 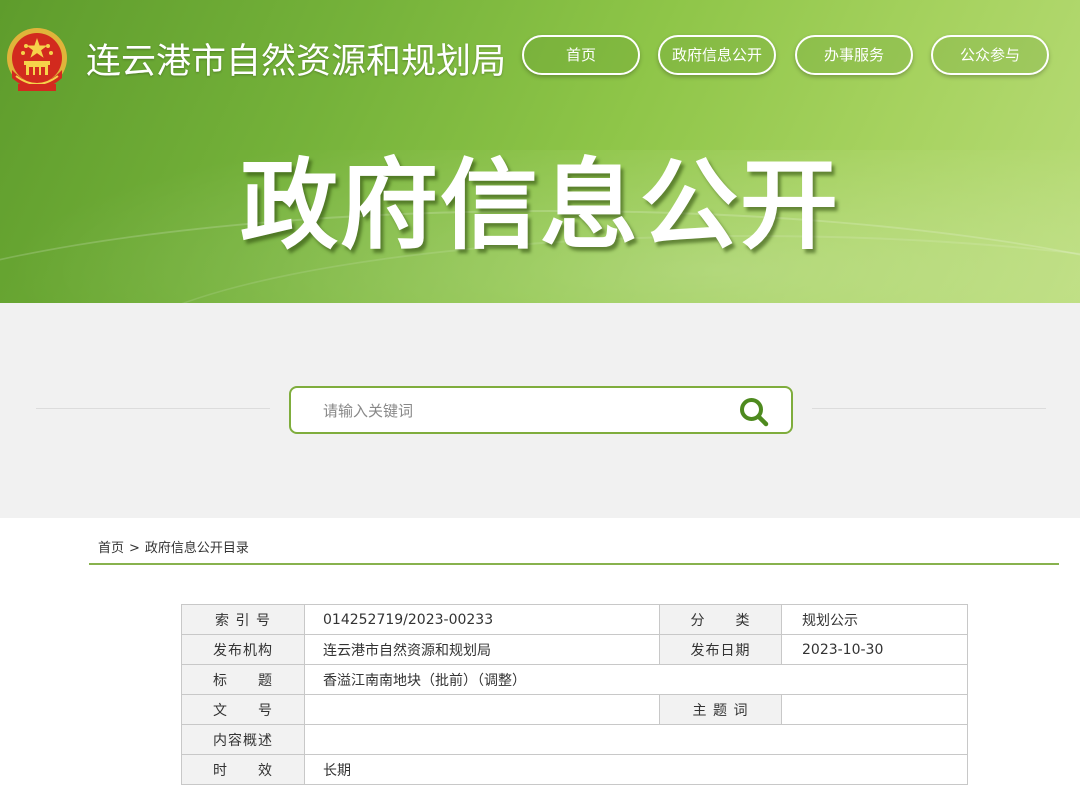 I want to click on publisher-value: 连云港市自然资源和规划局, so click(x=482, y=649).